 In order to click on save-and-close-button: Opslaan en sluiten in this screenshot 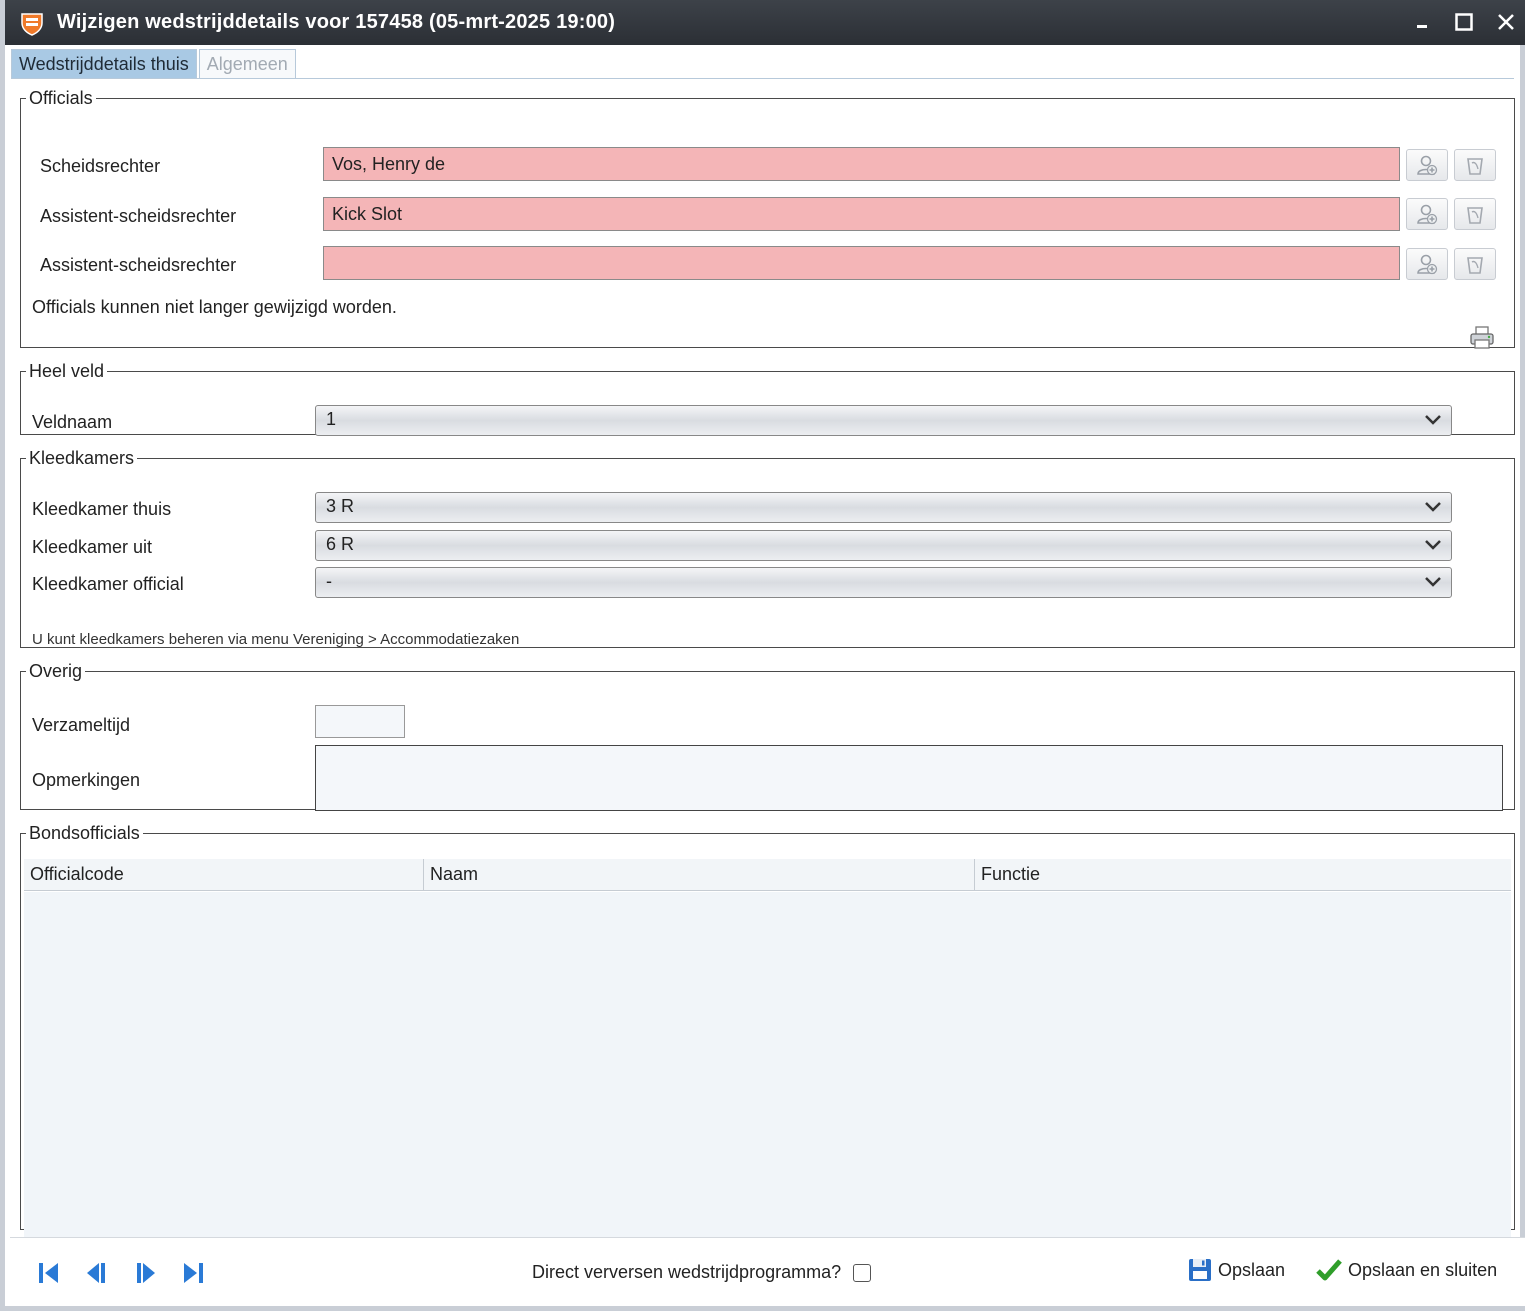, I will do `click(1406, 1270)`.